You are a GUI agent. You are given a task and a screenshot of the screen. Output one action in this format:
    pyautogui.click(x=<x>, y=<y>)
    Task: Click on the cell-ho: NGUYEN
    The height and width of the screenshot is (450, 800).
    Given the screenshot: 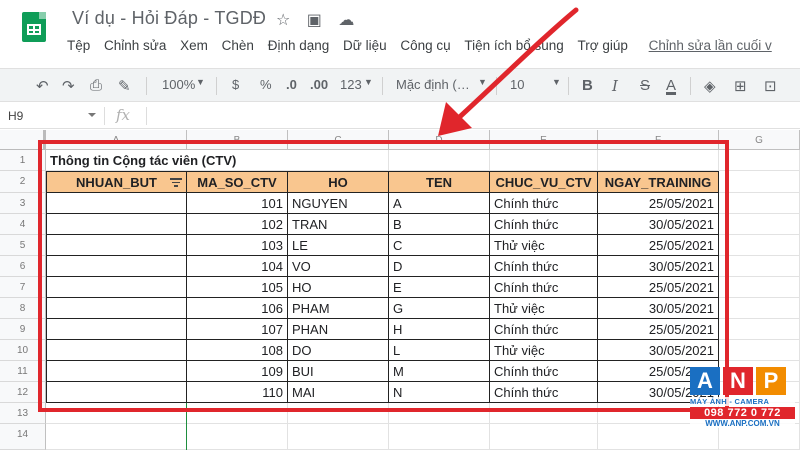 What is the action you would take?
    pyautogui.click(x=338, y=203)
    